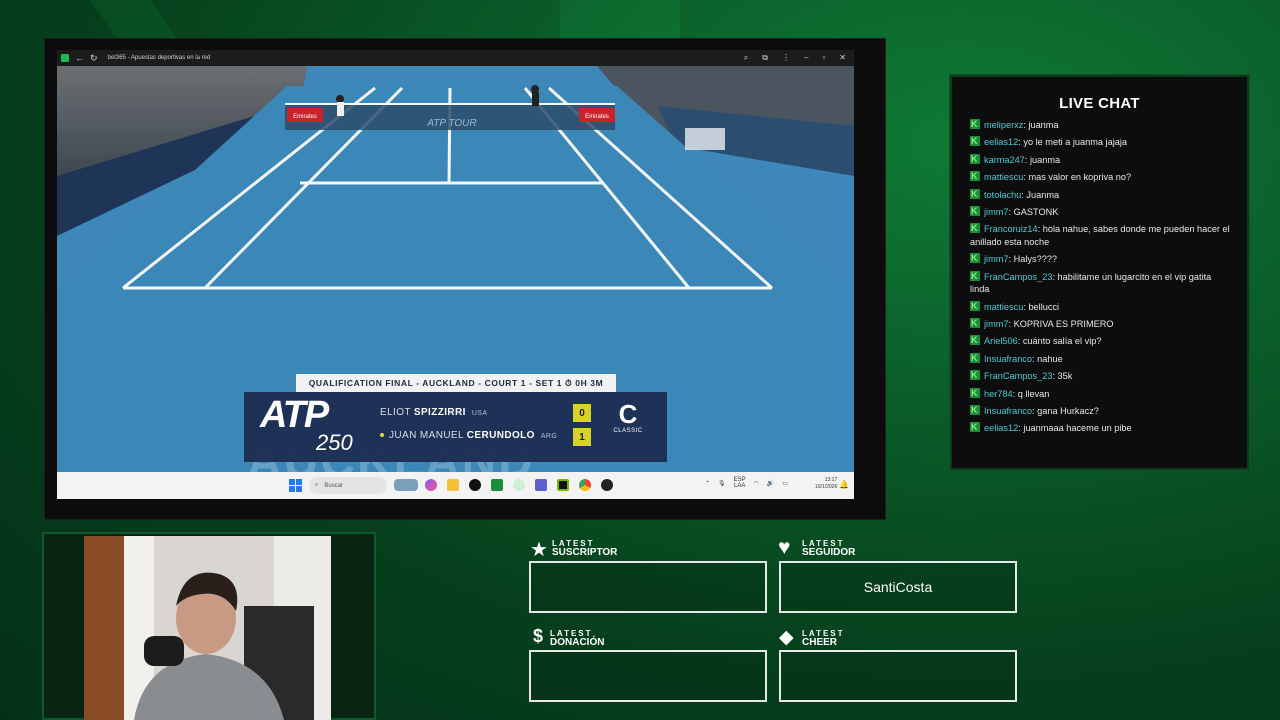 Image resolution: width=1280 pixels, height=720 pixels. Describe the element at coordinates (607, 485) in the screenshot. I see `obs-icon` at that location.